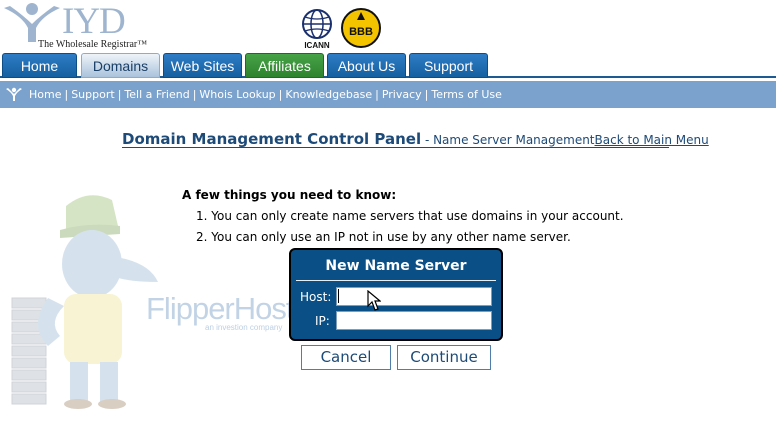 This screenshot has height=422, width=776. Describe the element at coordinates (396, 280) in the screenshot. I see `dialog-divider` at that location.